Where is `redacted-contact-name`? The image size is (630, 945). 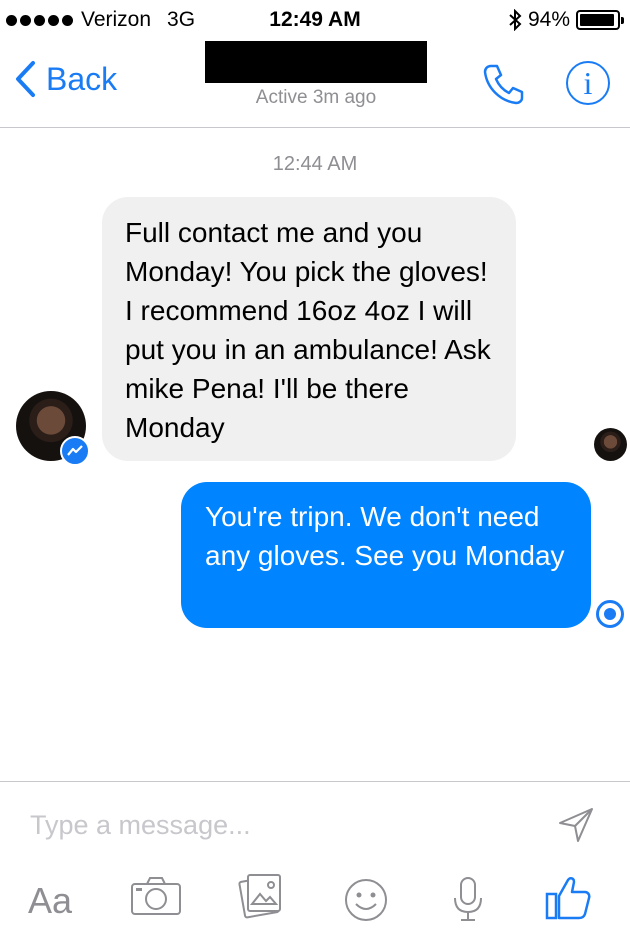
redacted-contact-name is located at coordinates (316, 62).